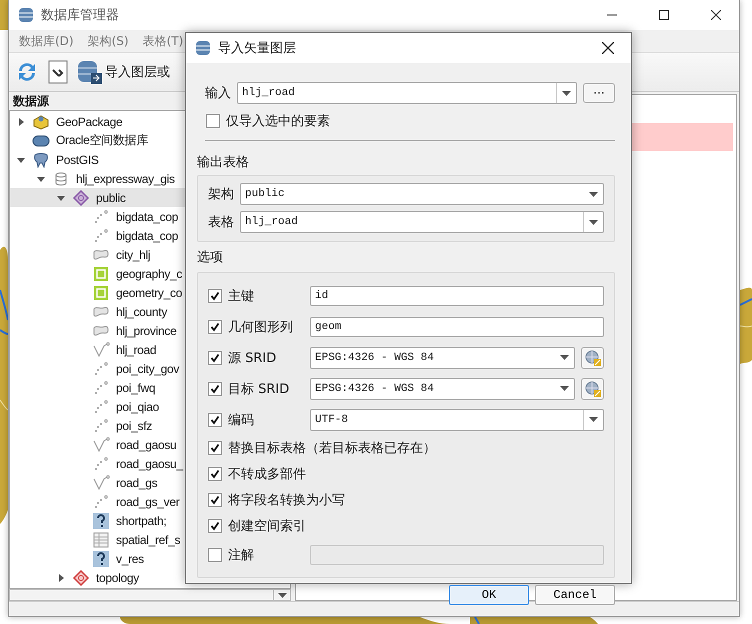 The image size is (752, 624). Describe the element at coordinates (457, 419) in the screenshot. I see `encoding-combo: UTF-8` at that location.